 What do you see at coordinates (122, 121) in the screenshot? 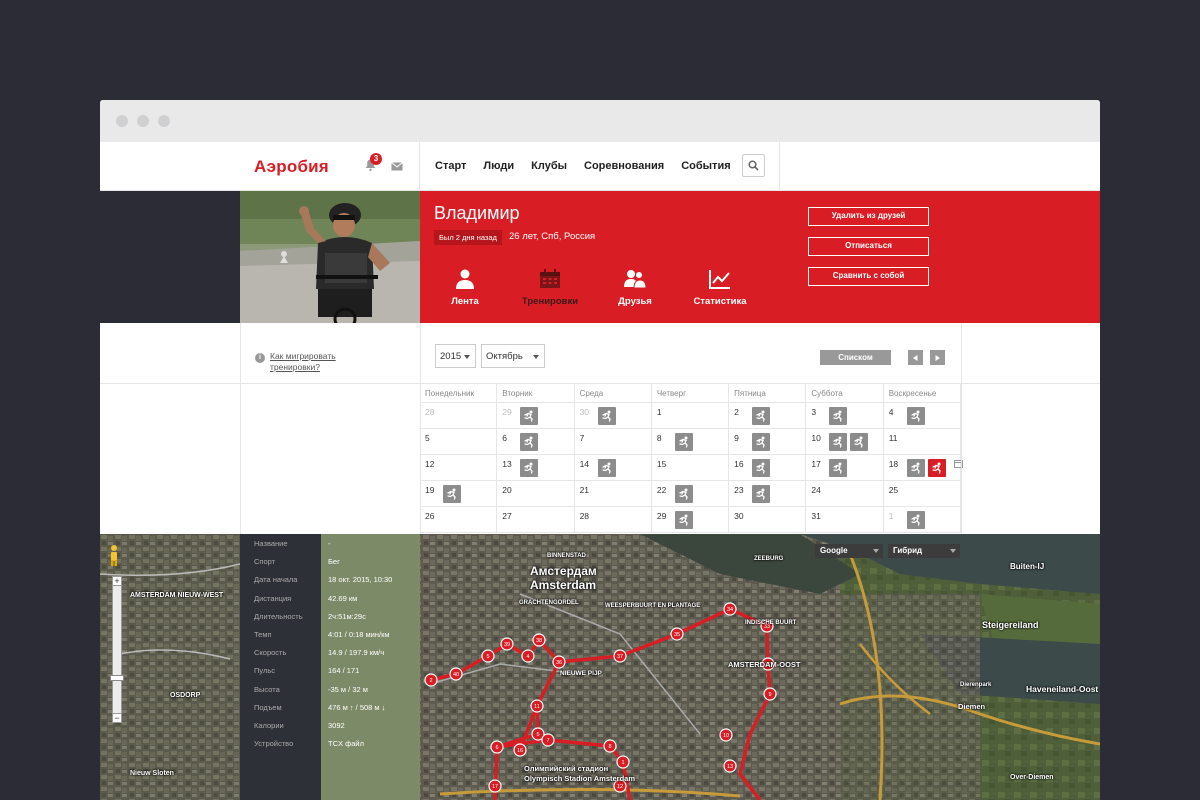
I see `close-window-dot` at bounding box center [122, 121].